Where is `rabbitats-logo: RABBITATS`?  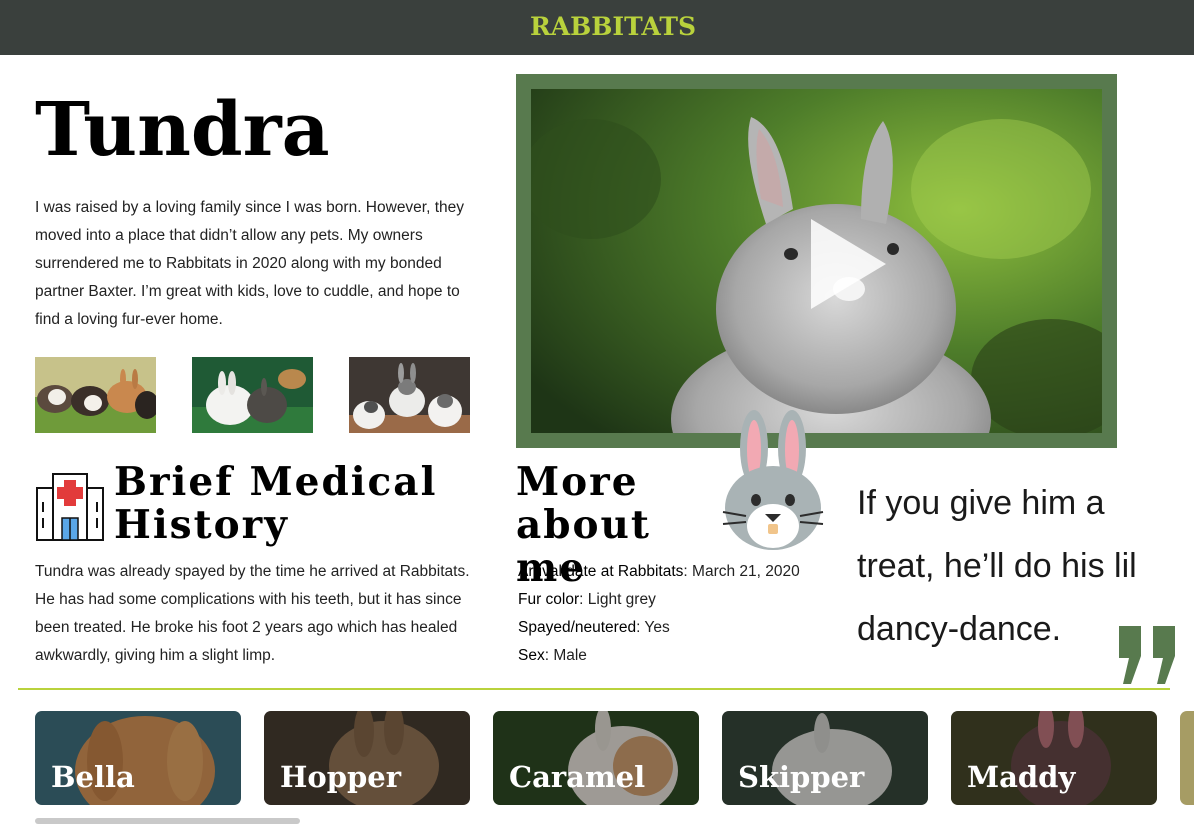 rabbitats-logo: RABBITATS is located at coordinates (613, 27).